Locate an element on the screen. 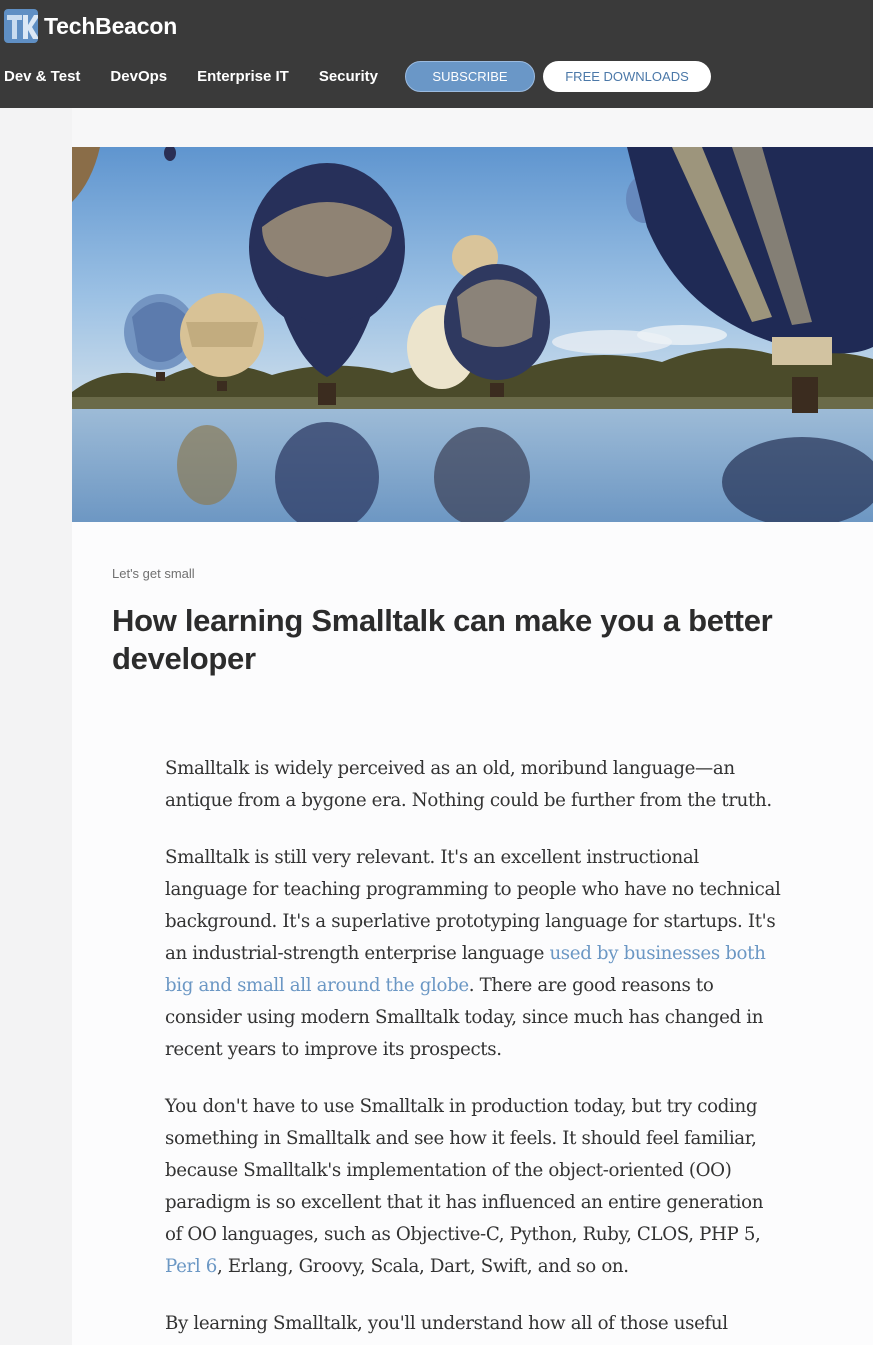 This screenshot has height=1365, width=873. main-nav: Dev & Test DevOps Enterprise IT Security is located at coordinates (204, 76).